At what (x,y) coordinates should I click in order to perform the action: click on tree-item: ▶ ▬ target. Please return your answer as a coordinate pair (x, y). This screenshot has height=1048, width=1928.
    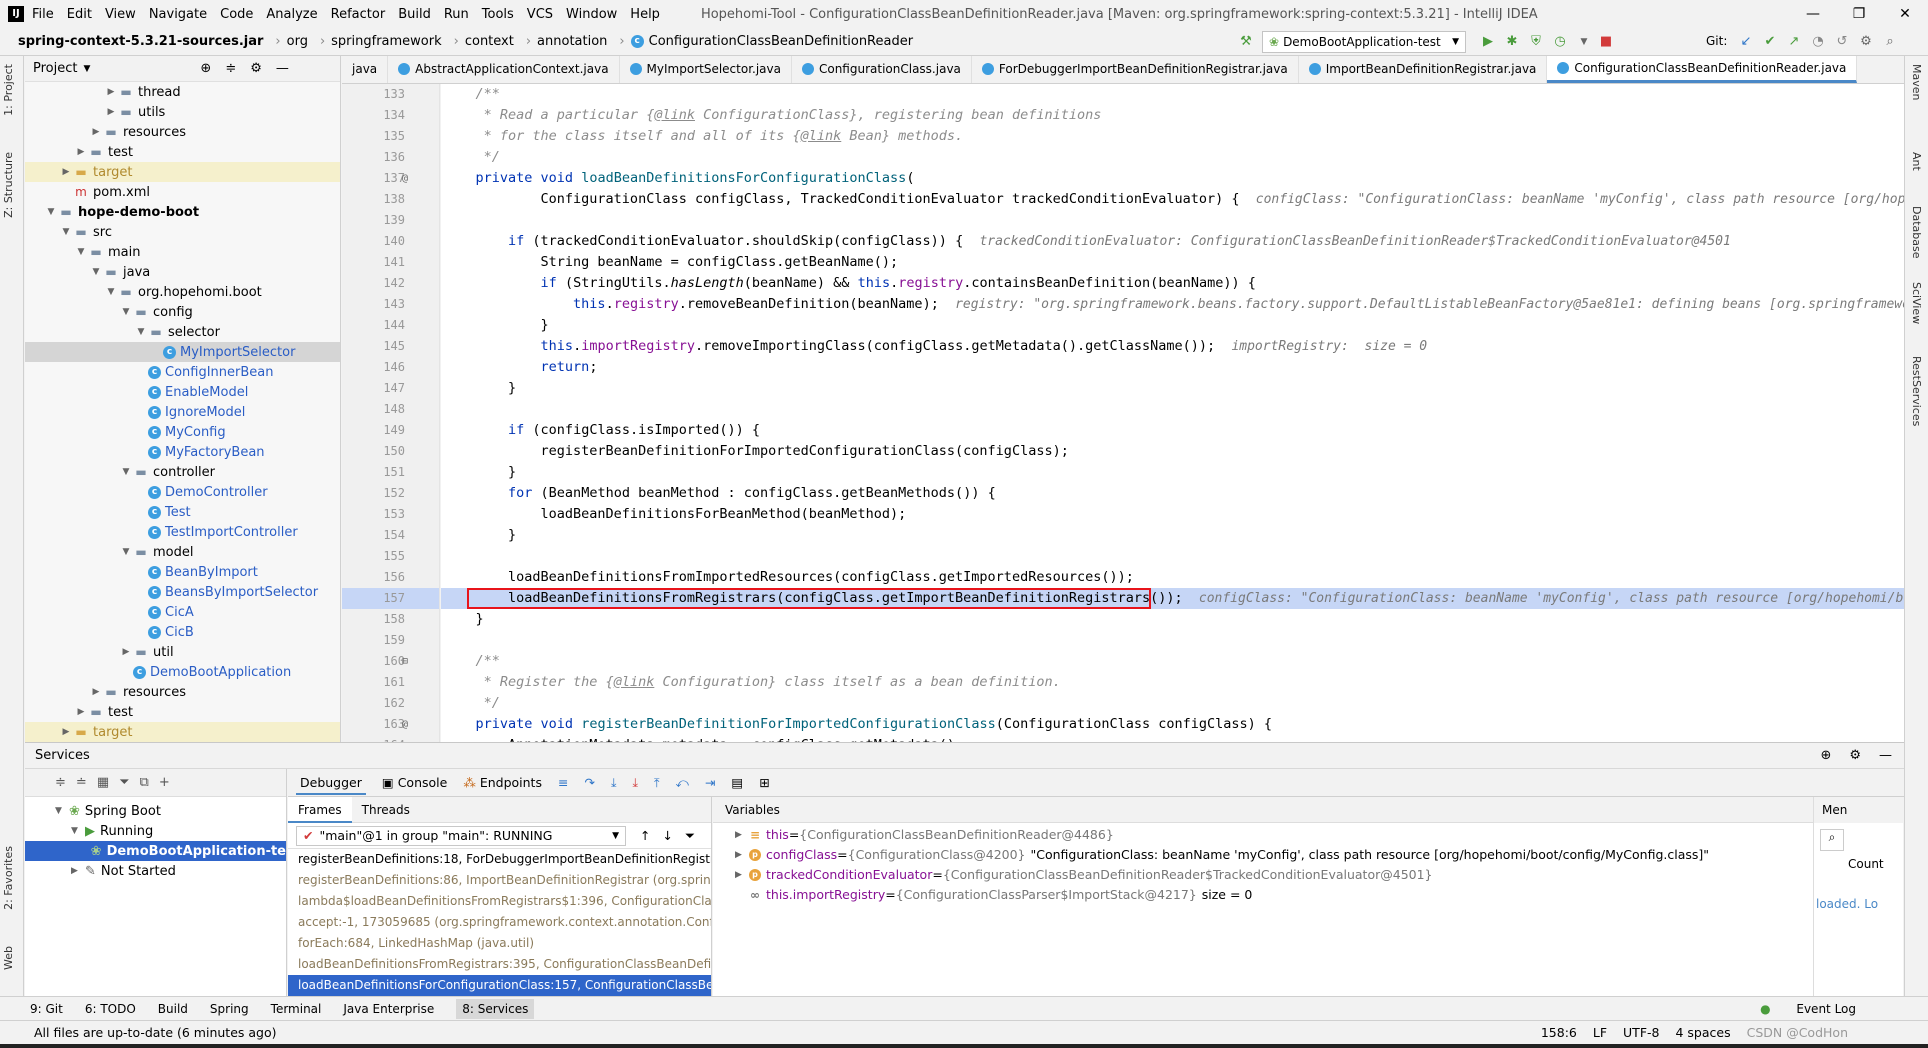
    Looking at the image, I should click on (182, 732).